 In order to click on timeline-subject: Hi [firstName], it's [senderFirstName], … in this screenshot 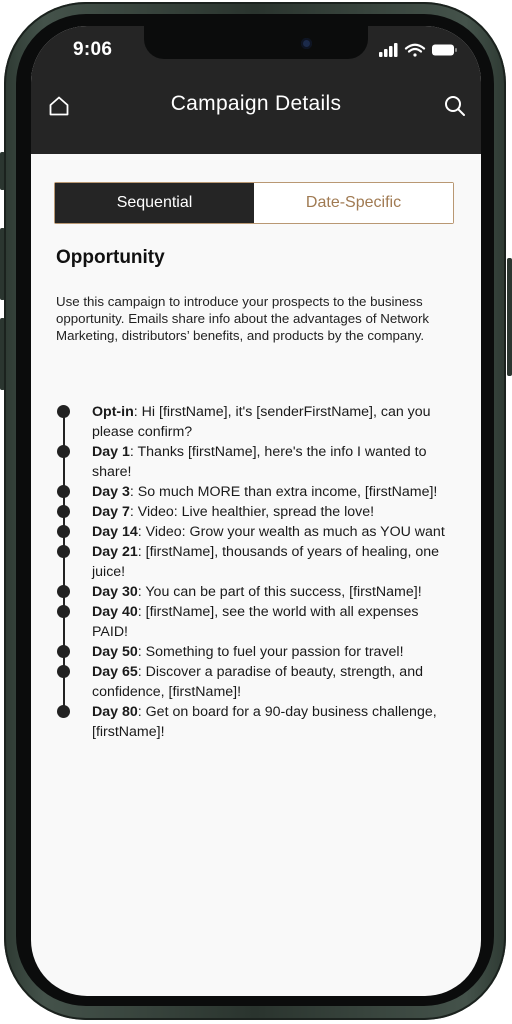, I will do `click(261, 422)`.